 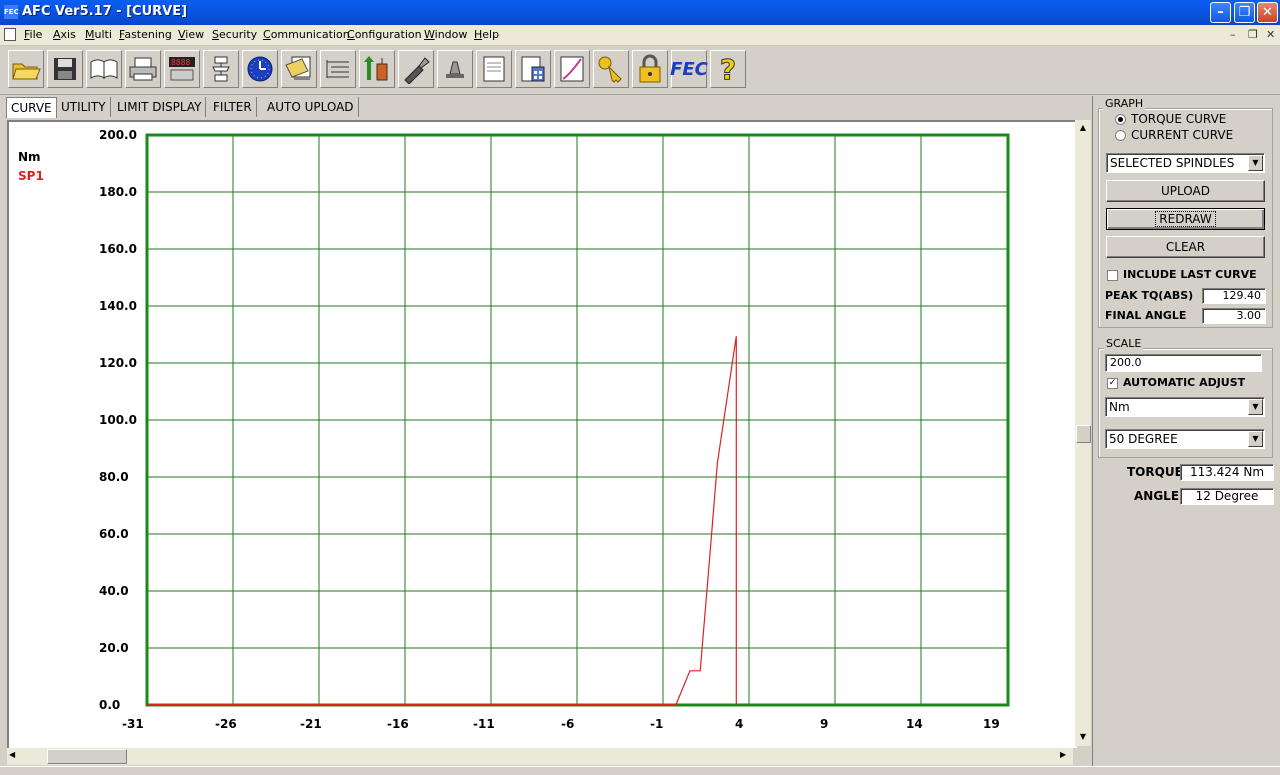 I want to click on y-tick-label: 40.0, so click(x=114, y=591).